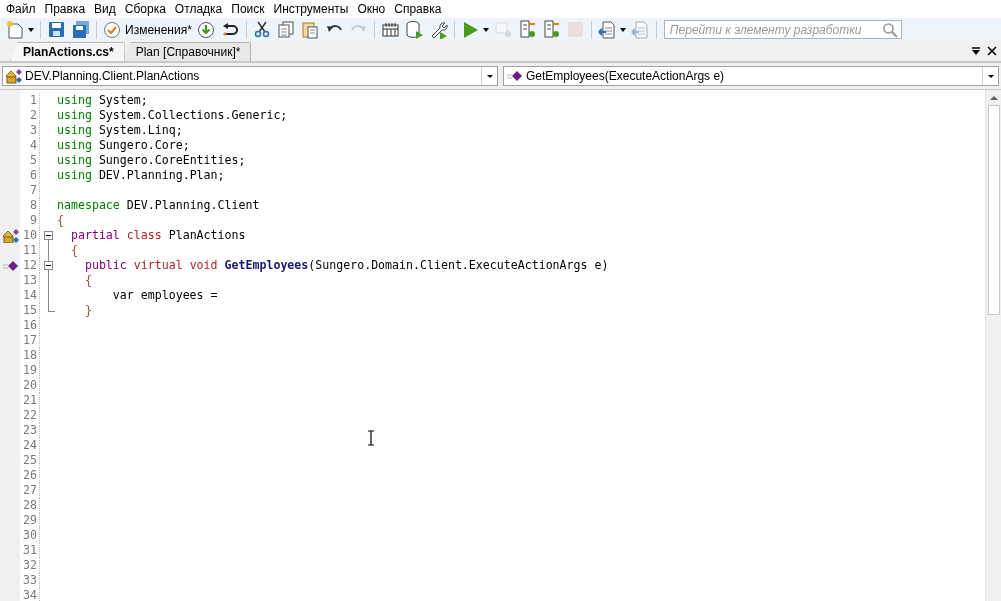 Image resolution: width=1001 pixels, height=601 pixels. I want to click on line-number: 17, so click(30, 340).